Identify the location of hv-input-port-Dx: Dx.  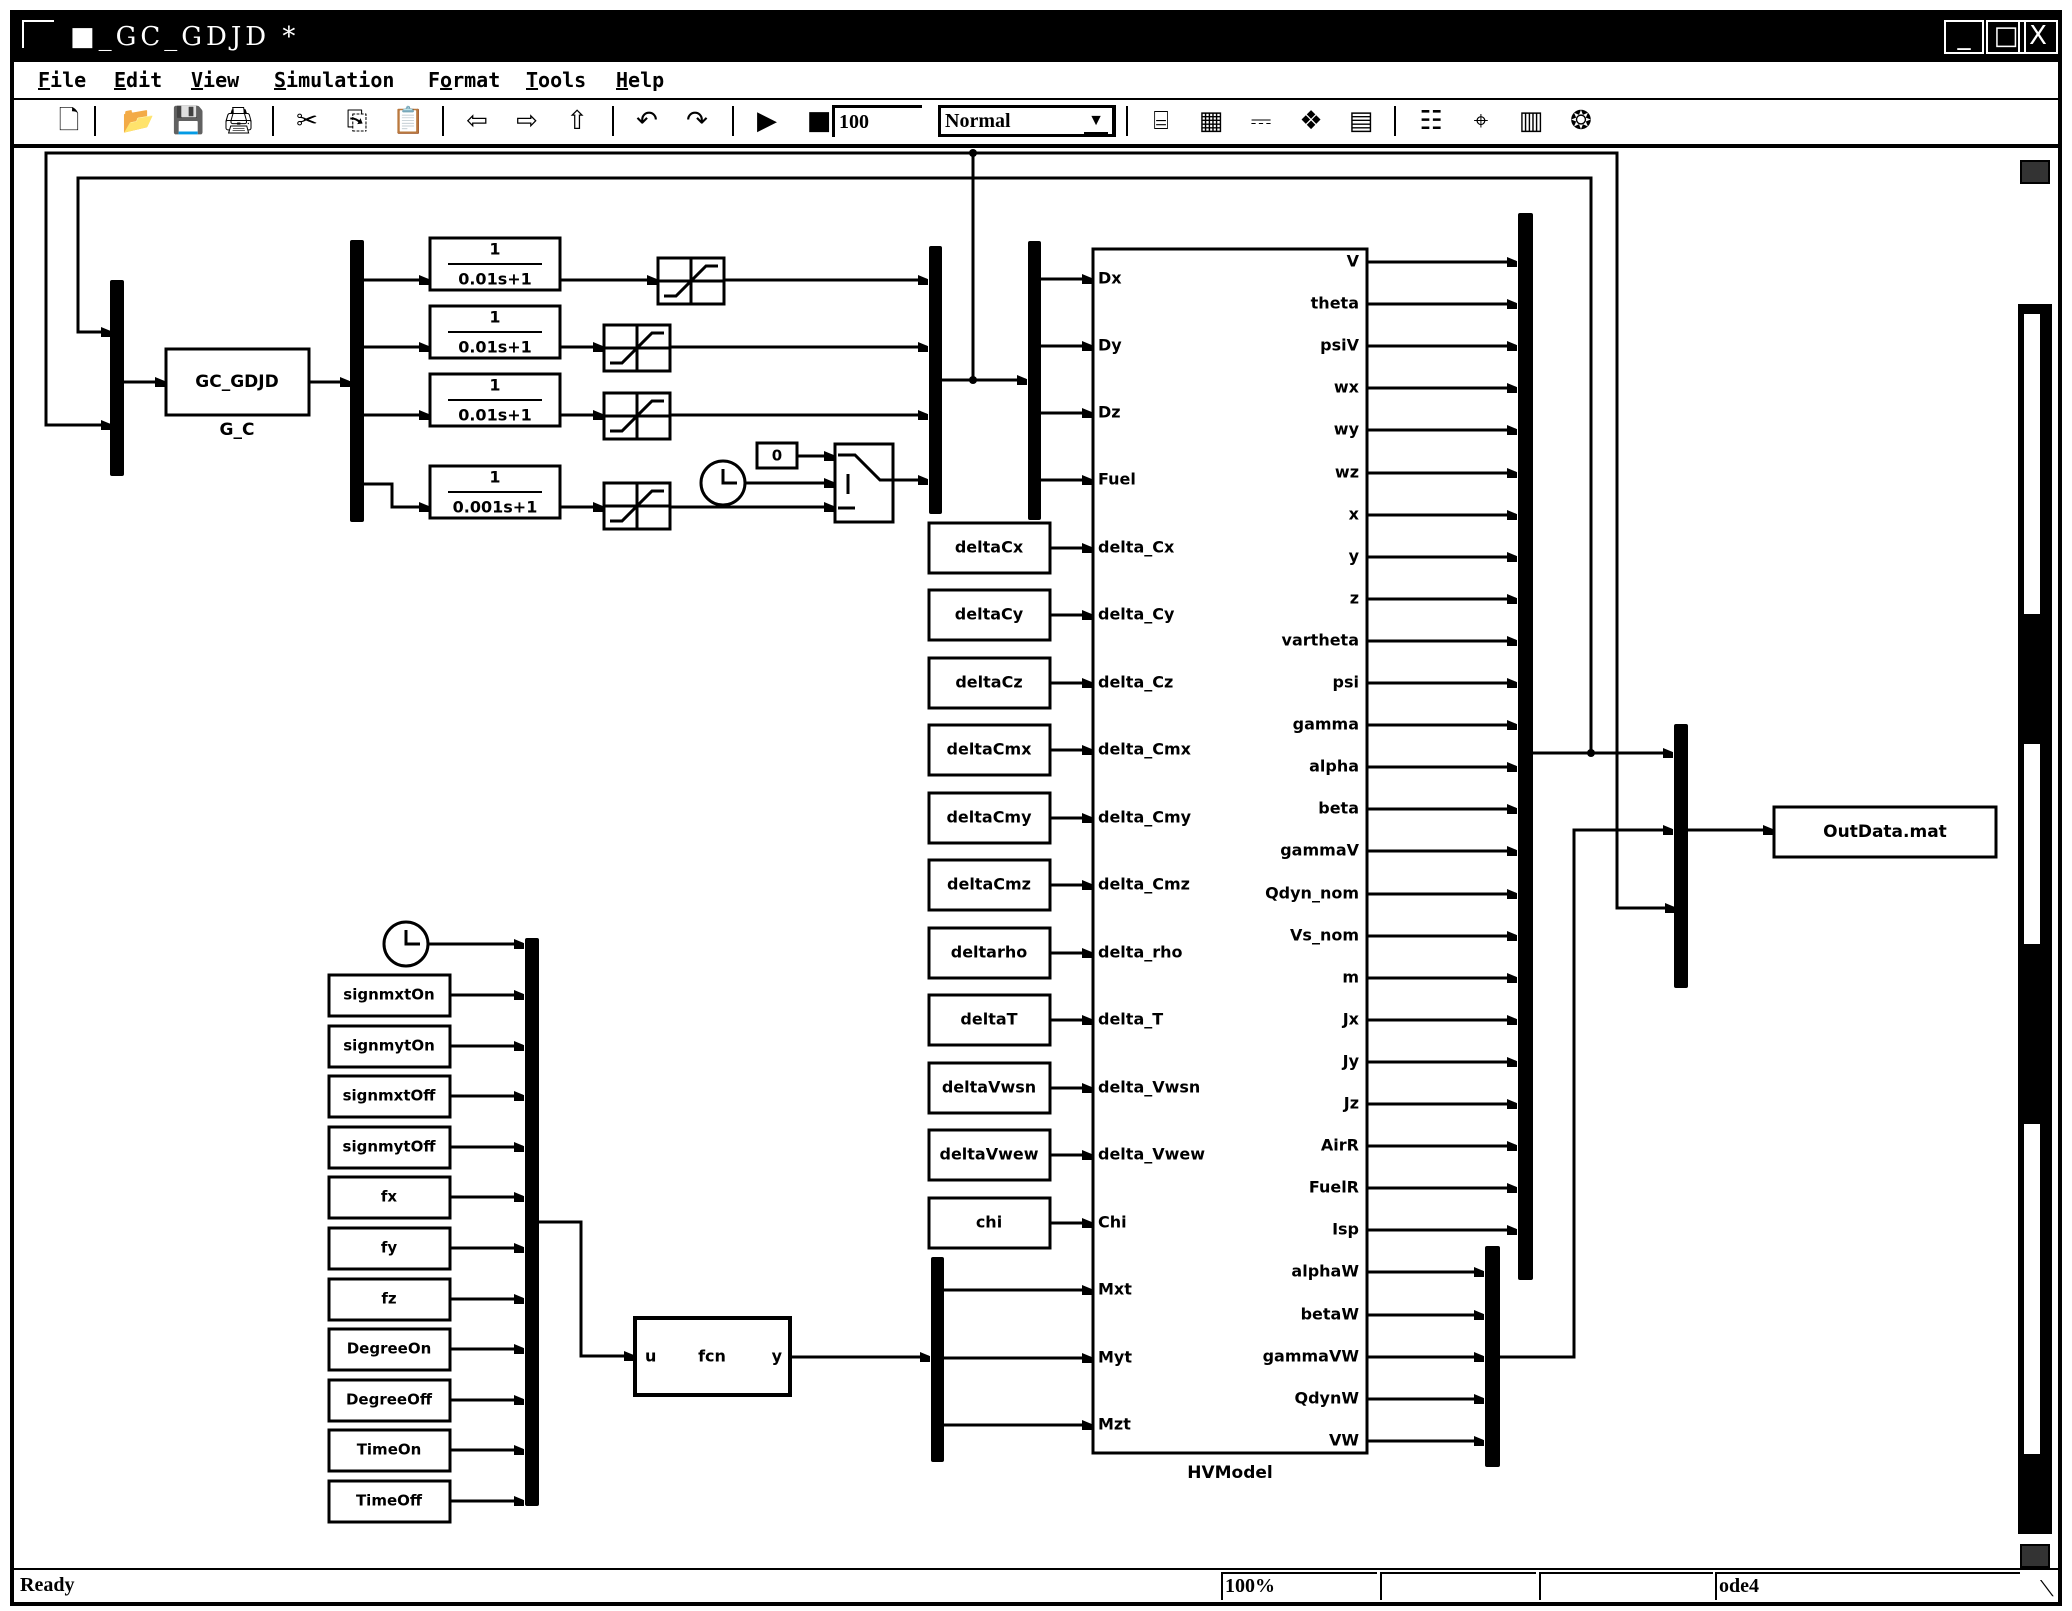
(1110, 278).